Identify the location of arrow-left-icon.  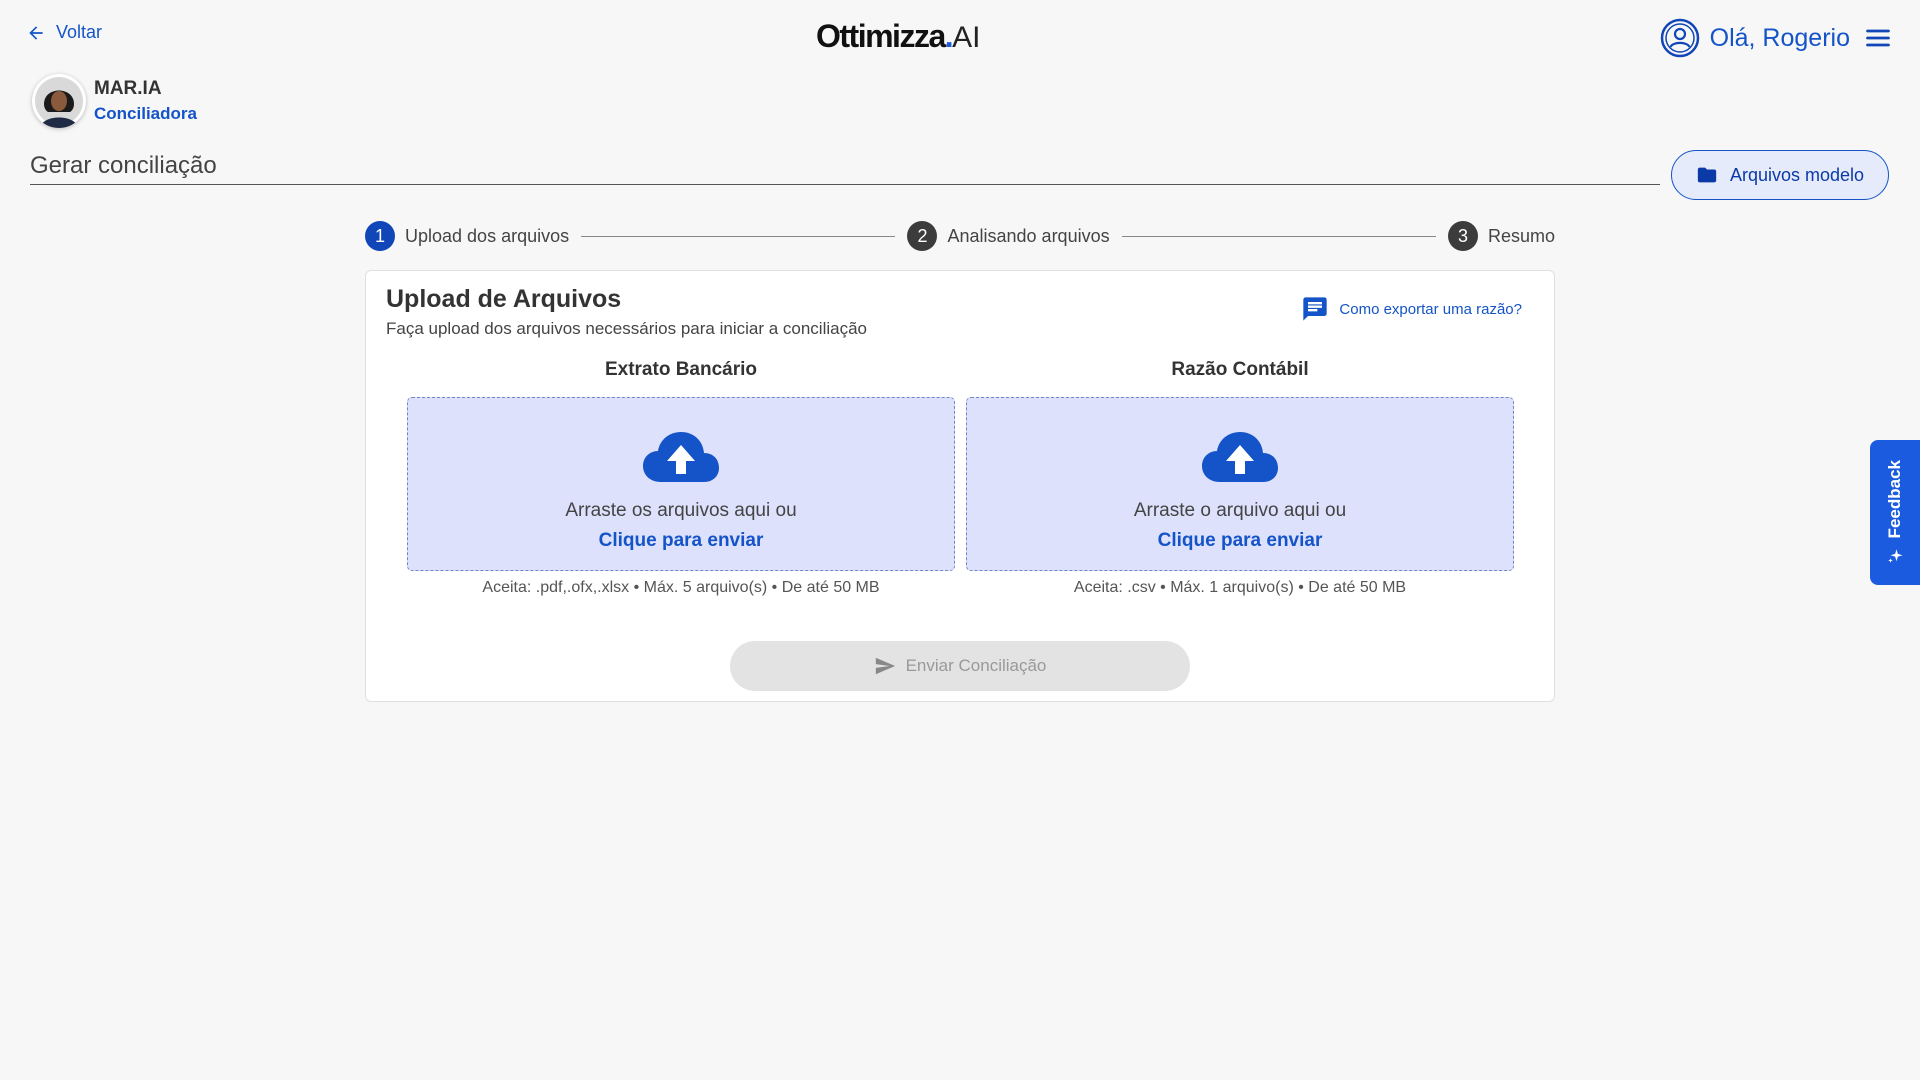
(36, 32).